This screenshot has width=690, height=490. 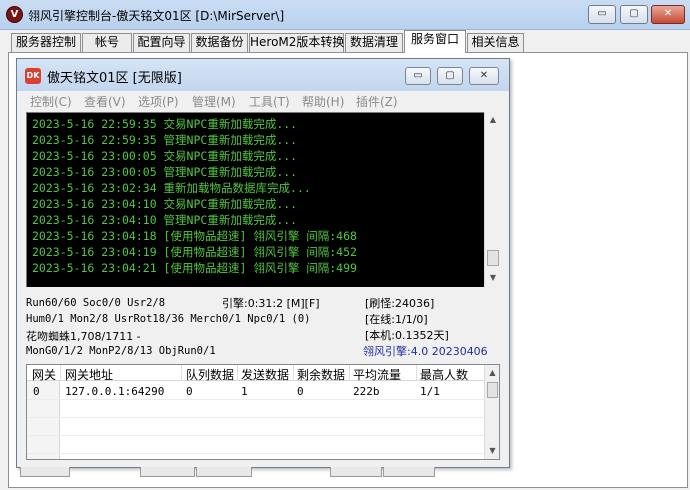 I want to click on col-remaining-data: 剩余数据, so click(x=321, y=374).